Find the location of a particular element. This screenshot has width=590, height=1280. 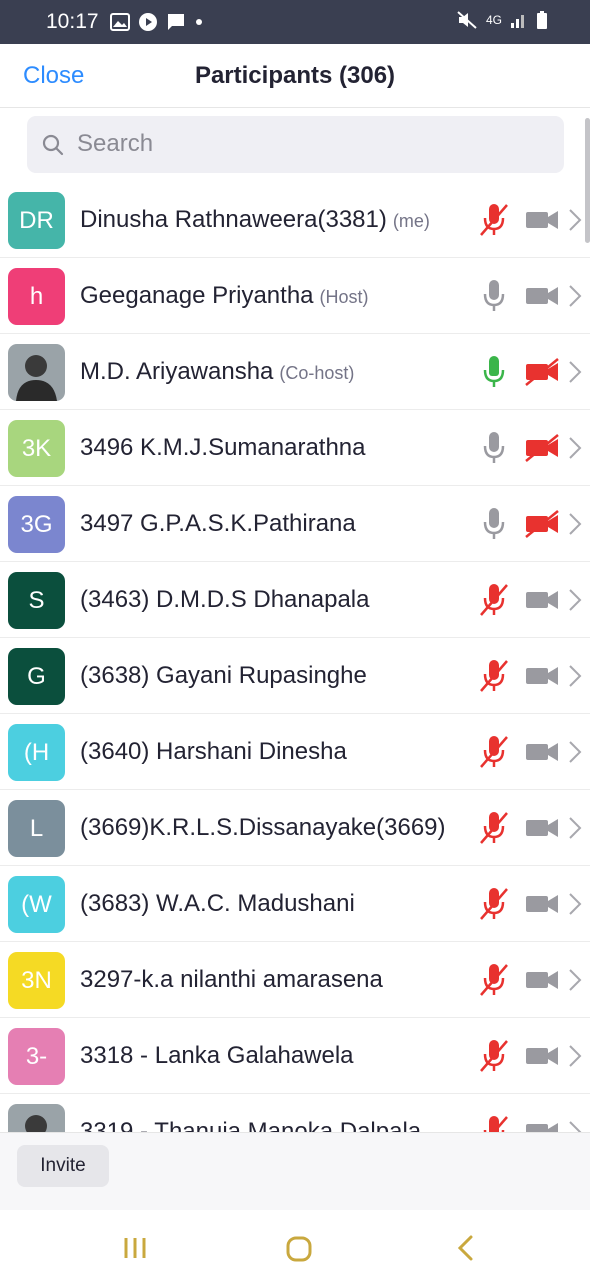

participant-role-tag: (Co-host) is located at coordinates (317, 373).